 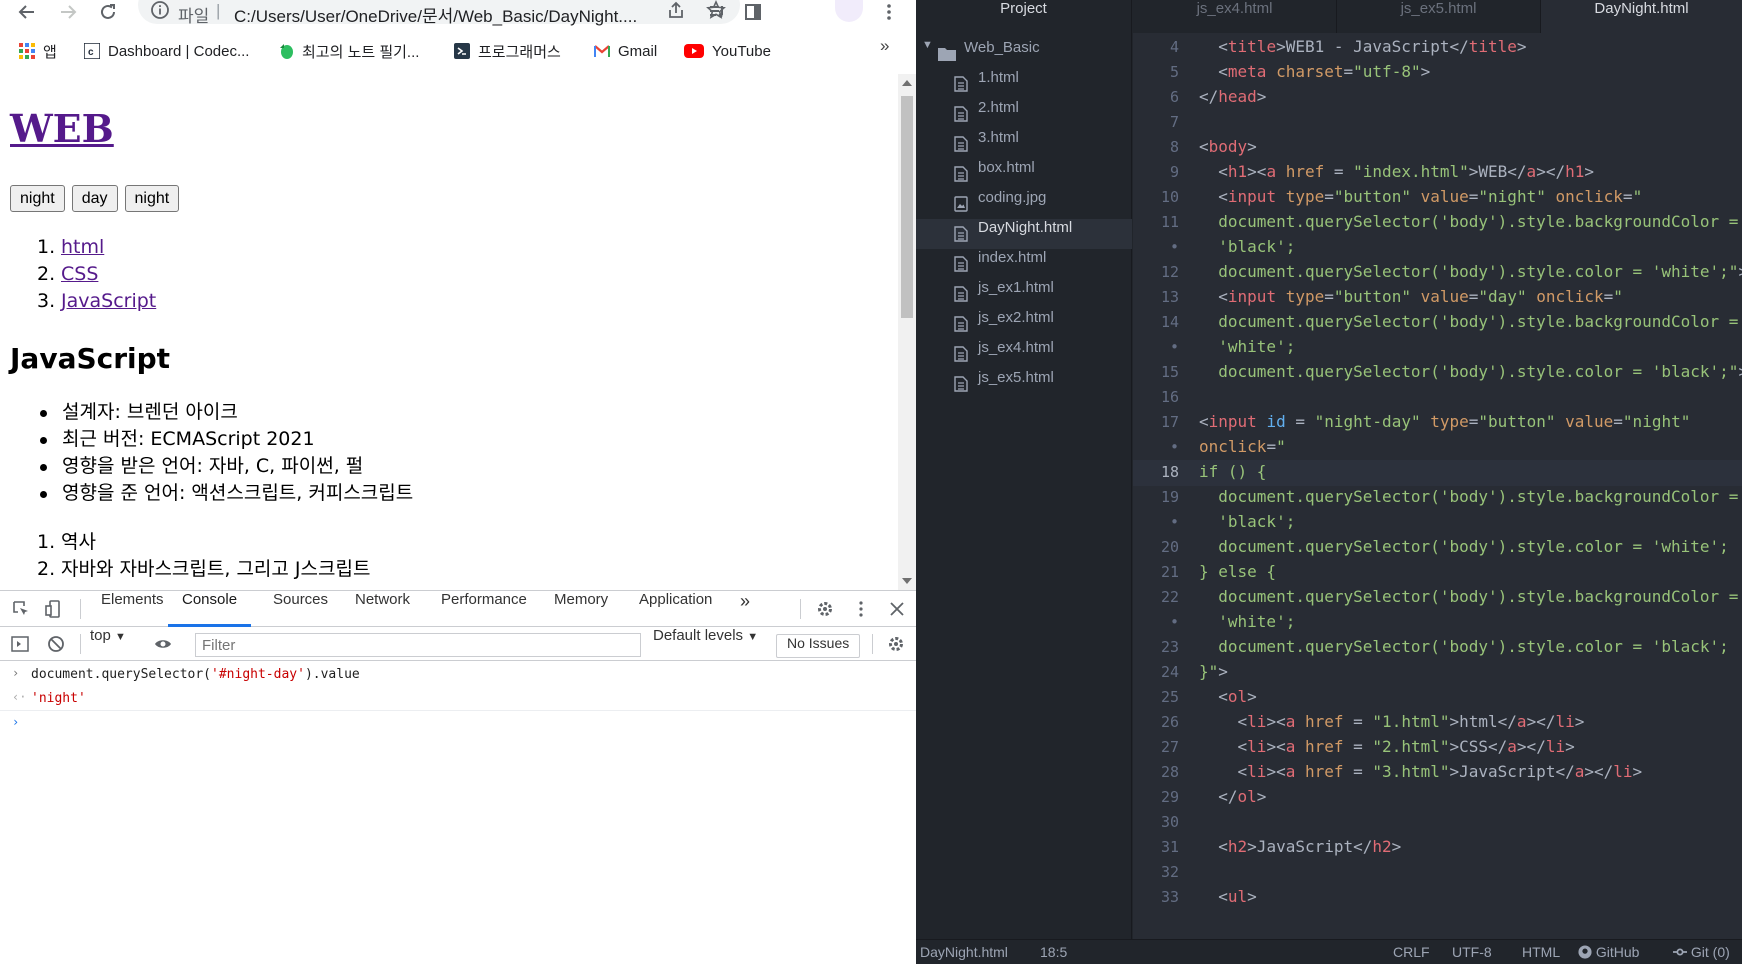 I want to click on tree-file-item: coding.jpg, so click(x=1024, y=204).